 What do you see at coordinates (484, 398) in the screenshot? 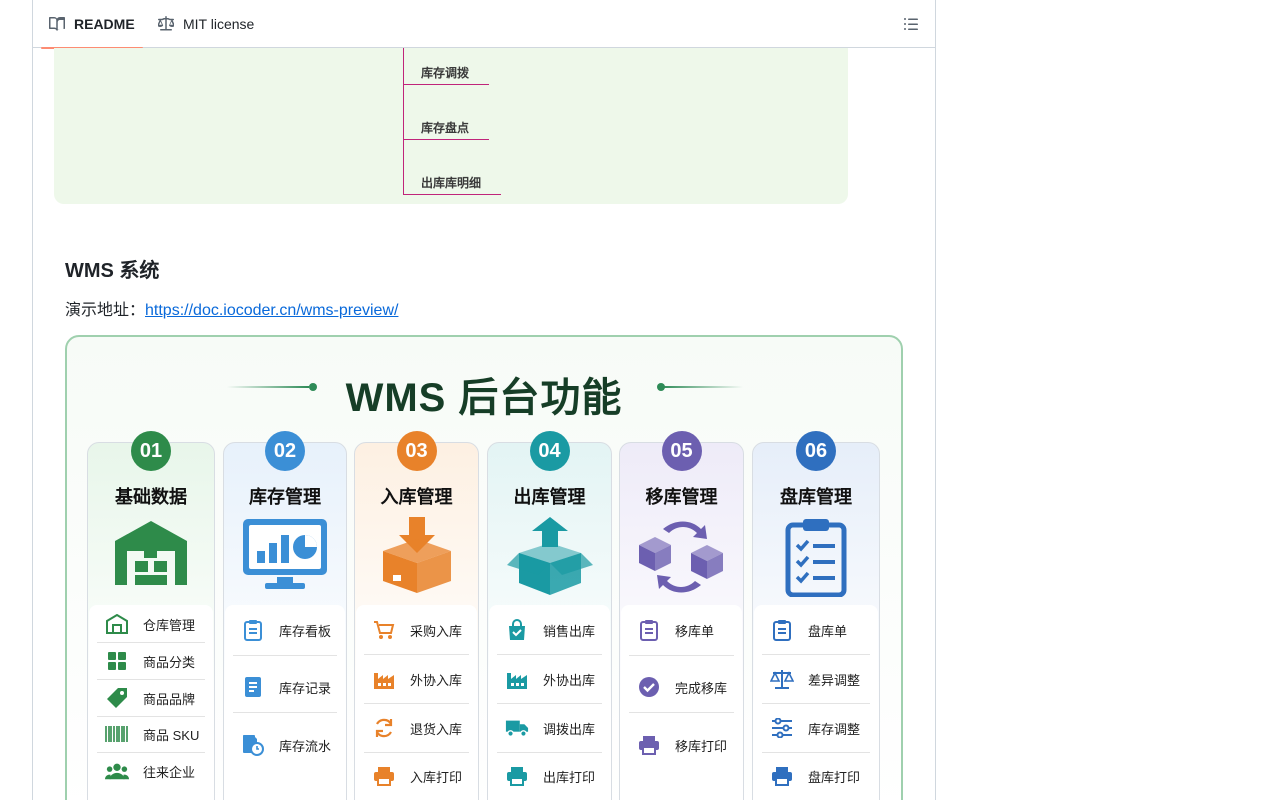
I see `poster-title: WMS 后台功能` at bounding box center [484, 398].